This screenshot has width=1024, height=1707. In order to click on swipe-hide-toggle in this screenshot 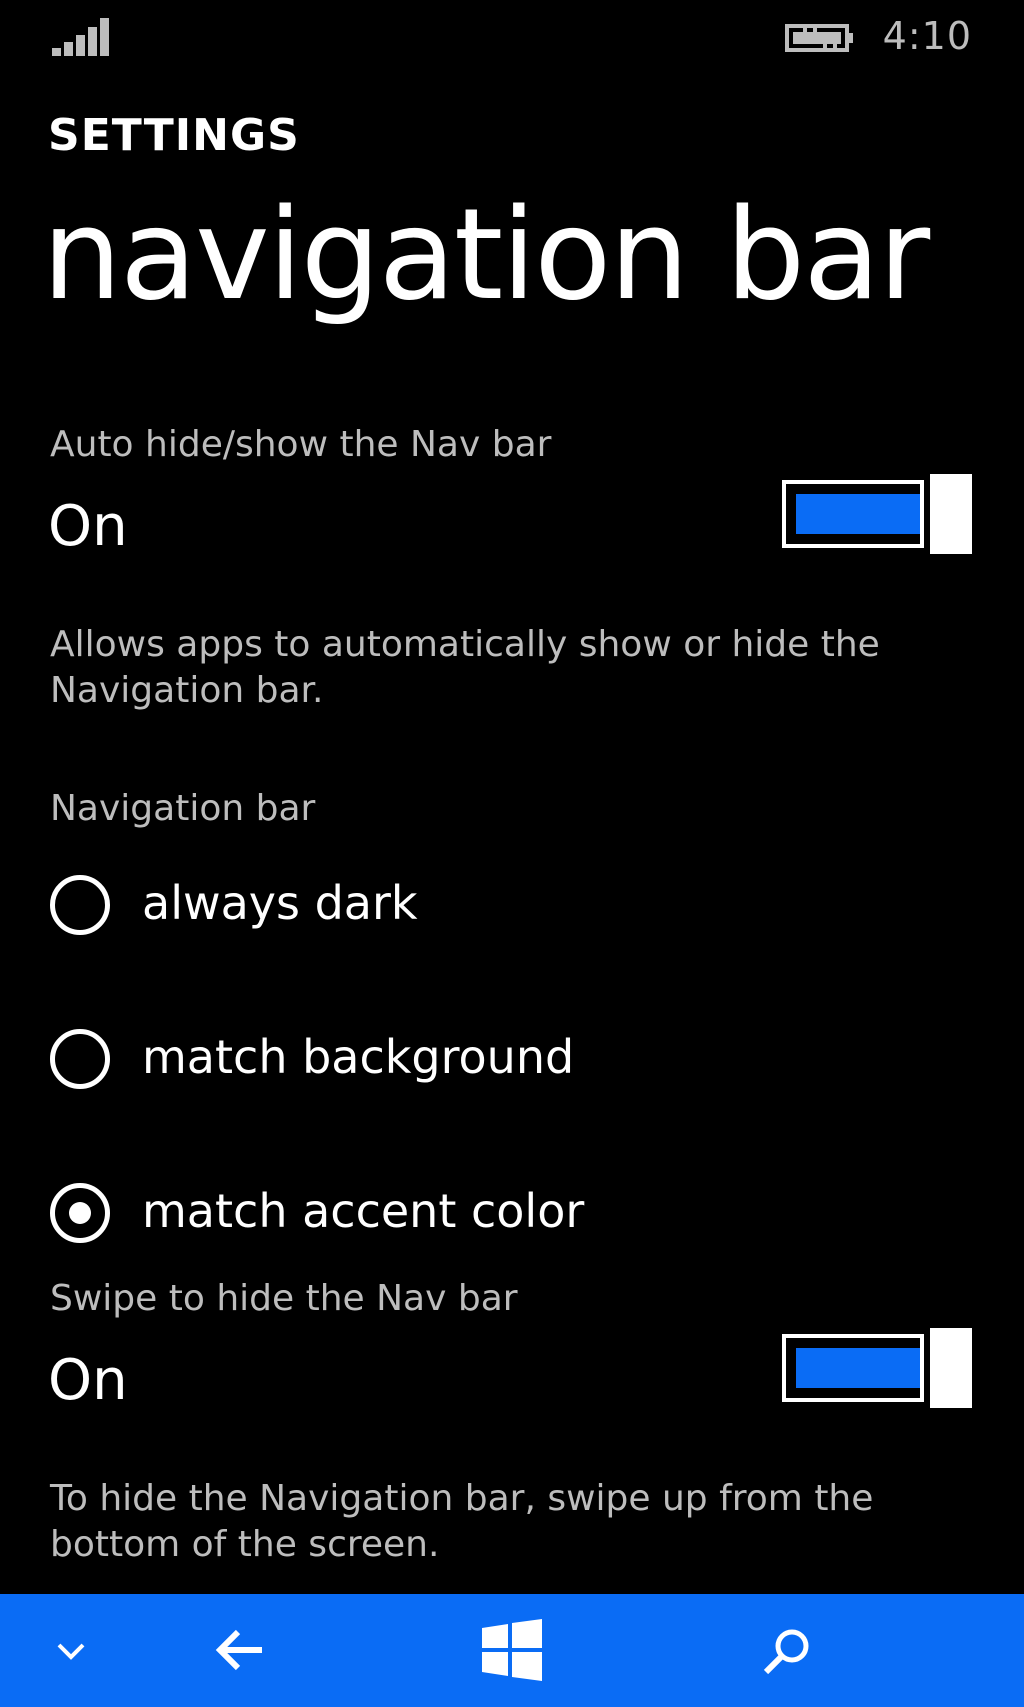, I will do `click(877, 1369)`.